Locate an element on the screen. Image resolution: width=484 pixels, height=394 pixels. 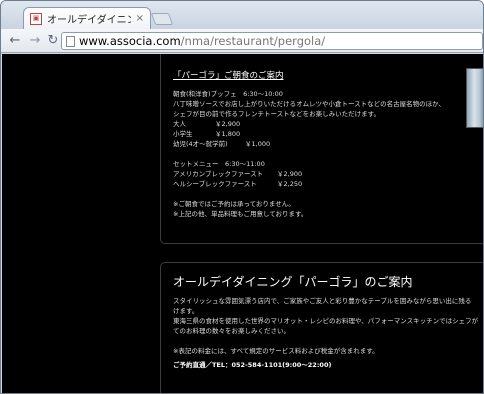
url-host: www.associa.com is located at coordinates (130, 41).